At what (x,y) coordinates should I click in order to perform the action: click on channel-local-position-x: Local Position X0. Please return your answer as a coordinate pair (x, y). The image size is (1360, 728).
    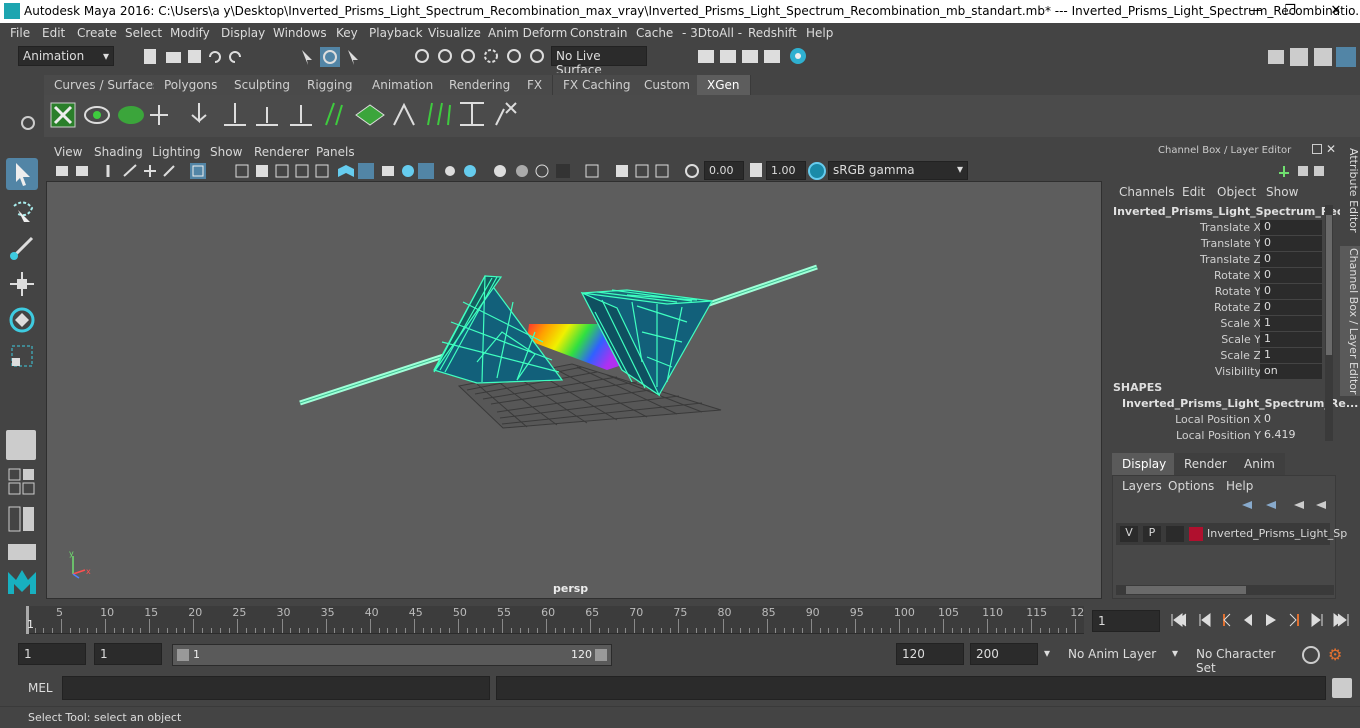
    Looking at the image, I should click on (1222, 420).